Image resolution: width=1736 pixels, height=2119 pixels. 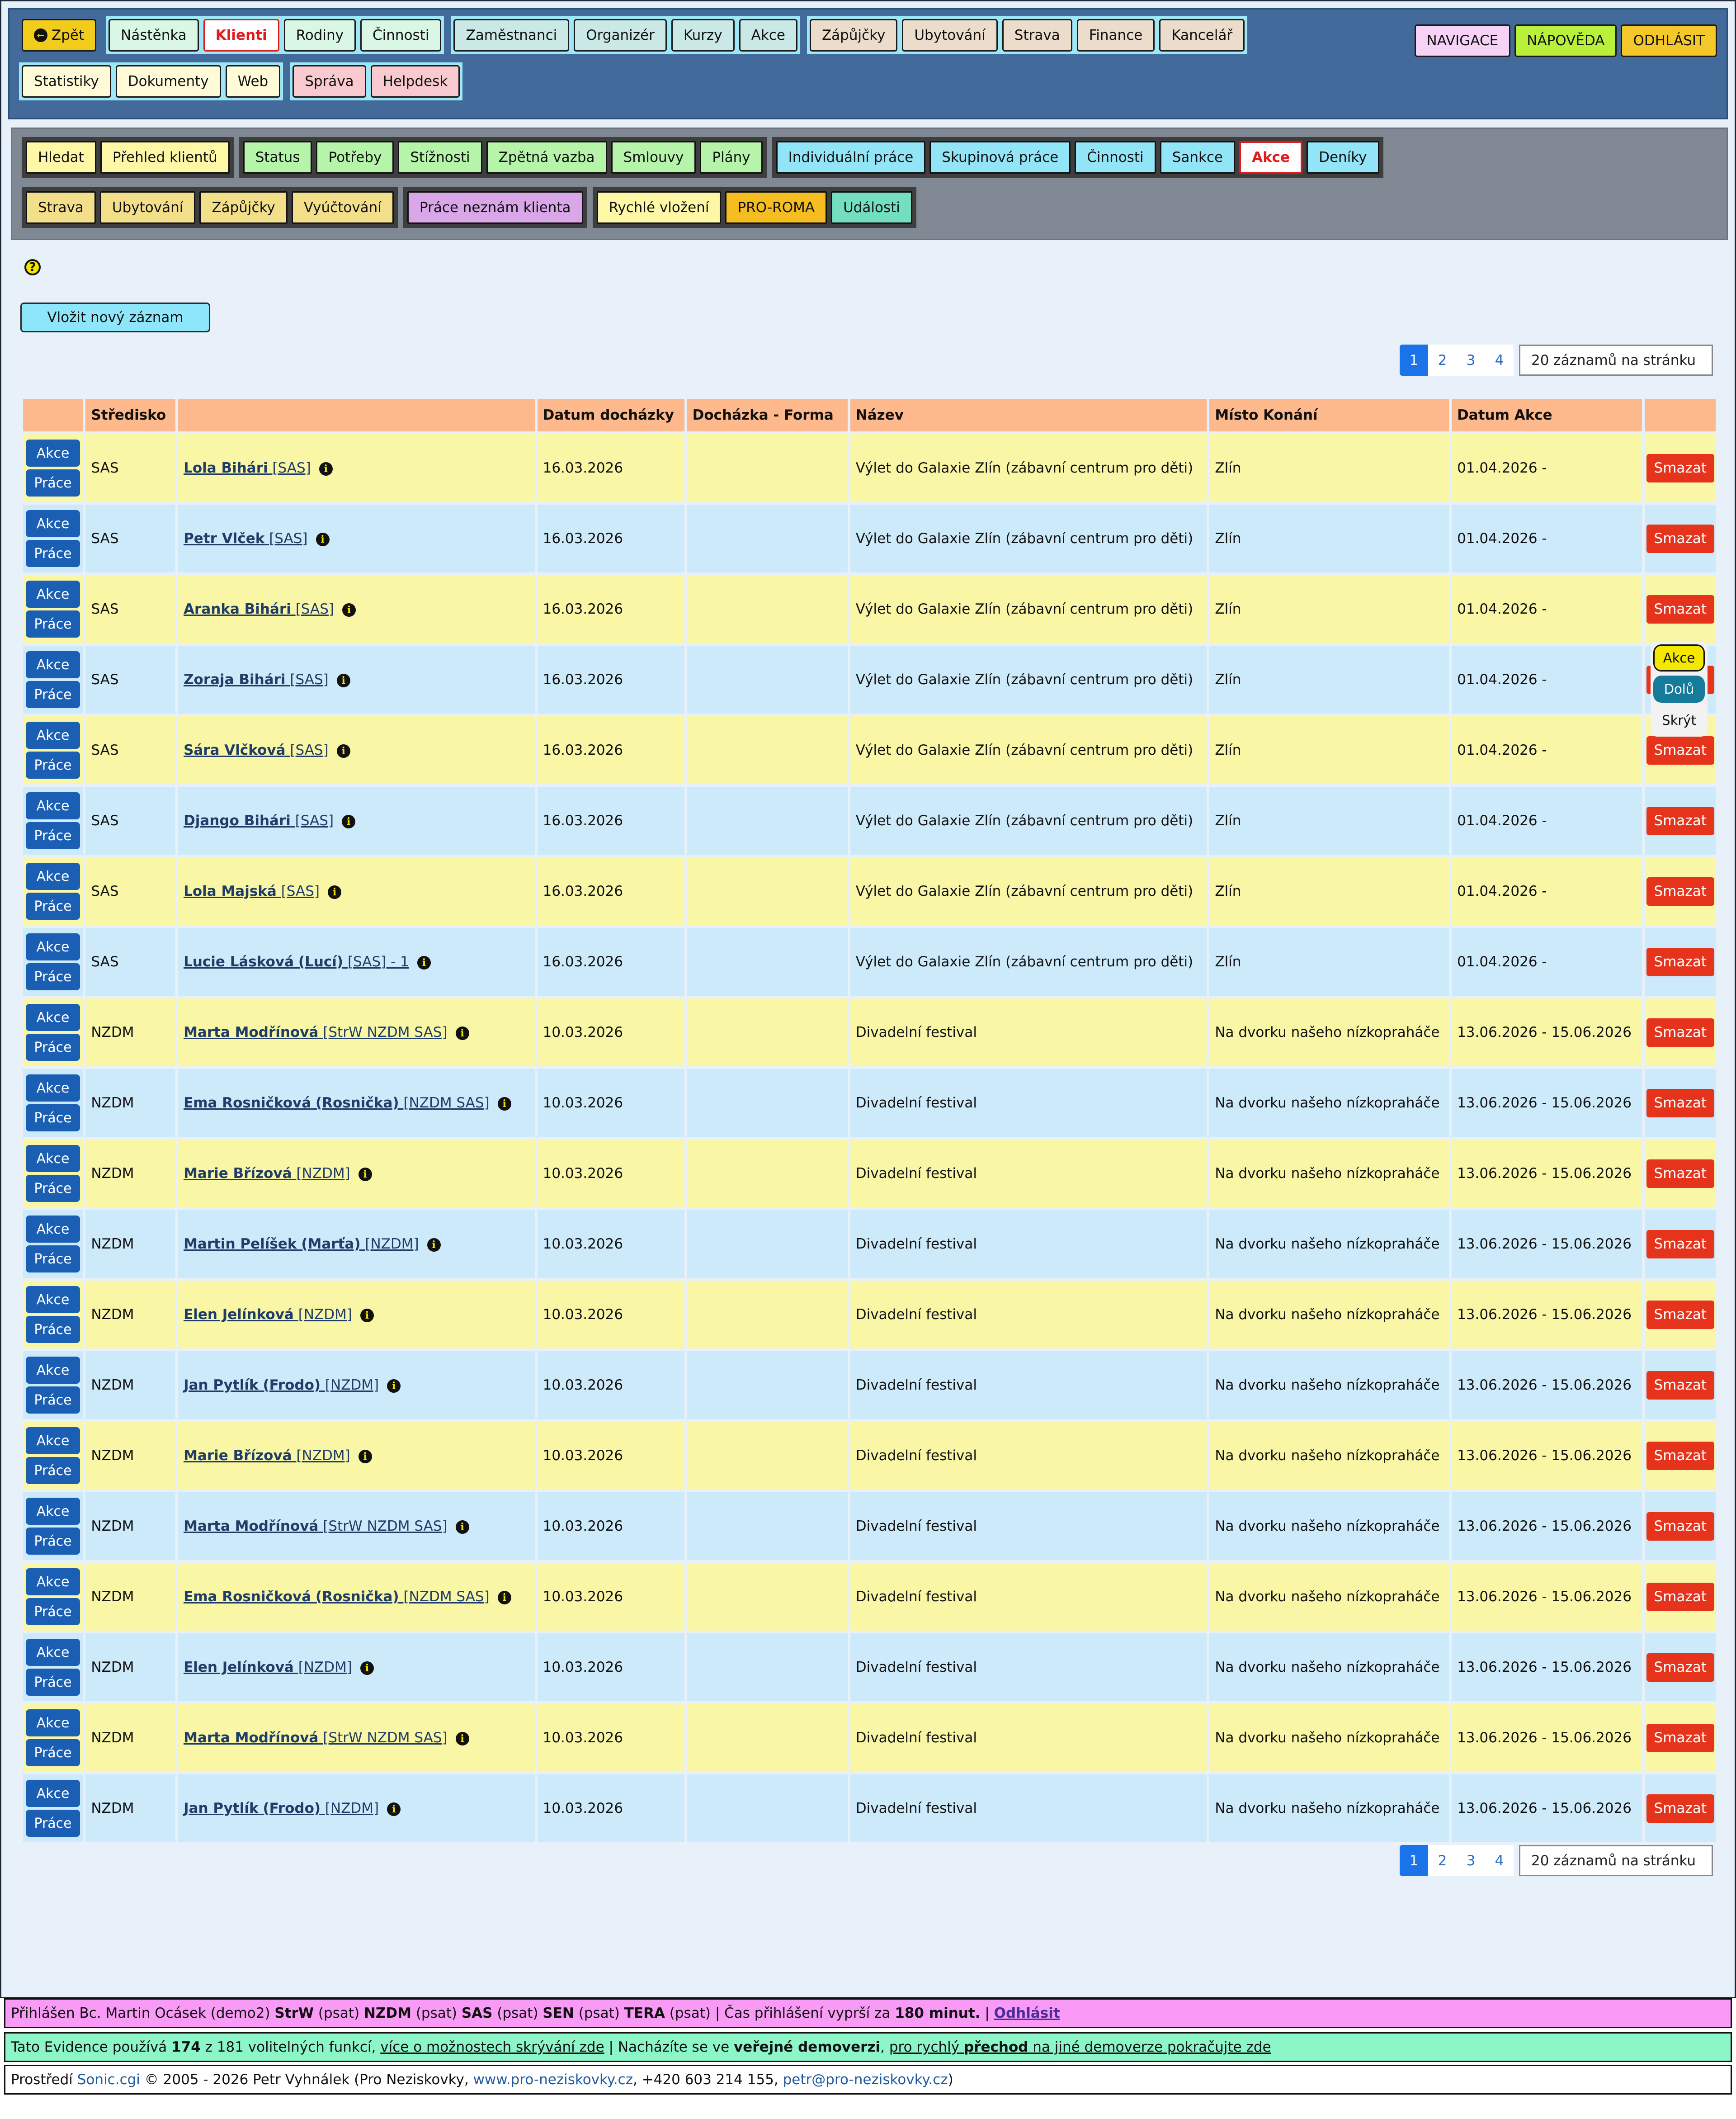 What do you see at coordinates (1679, 689) in the screenshot?
I see `popup-down-button: Dolů` at bounding box center [1679, 689].